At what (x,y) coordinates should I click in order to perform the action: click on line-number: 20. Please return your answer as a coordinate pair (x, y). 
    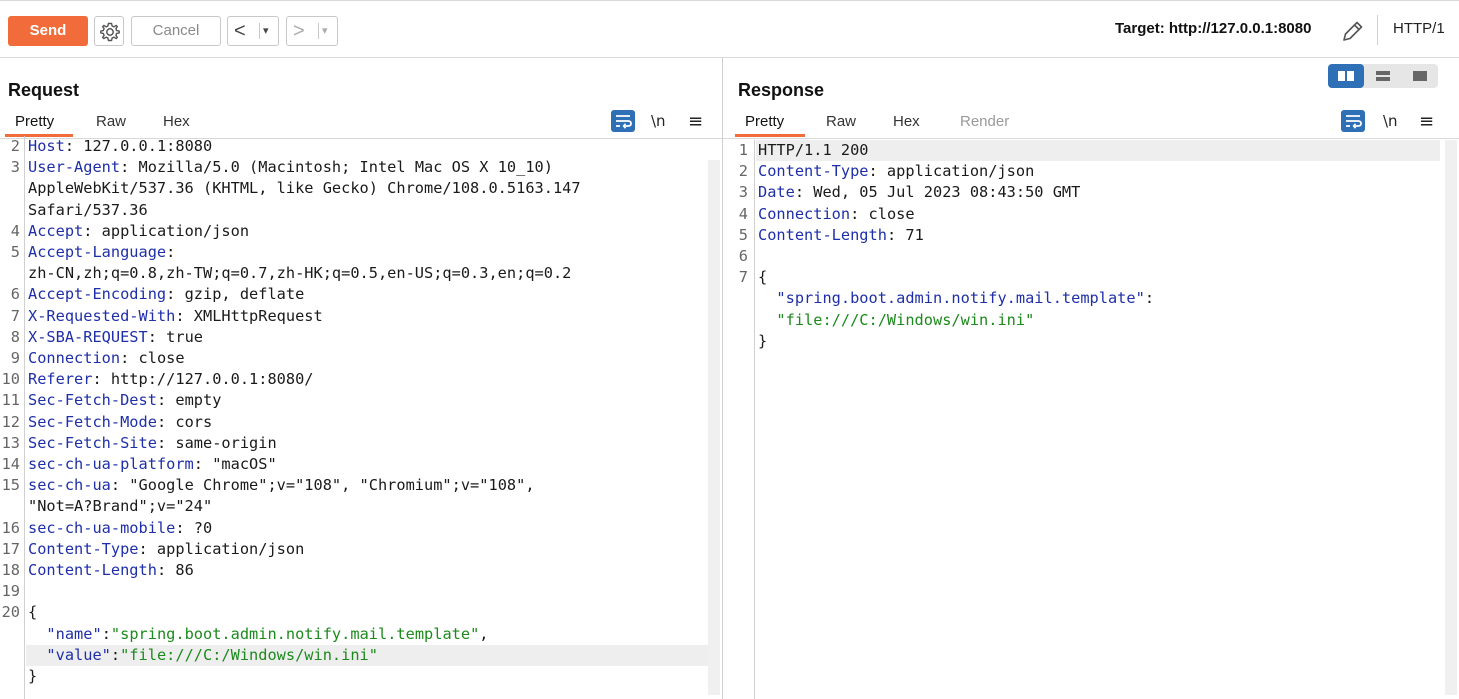
    Looking at the image, I should click on (10, 612).